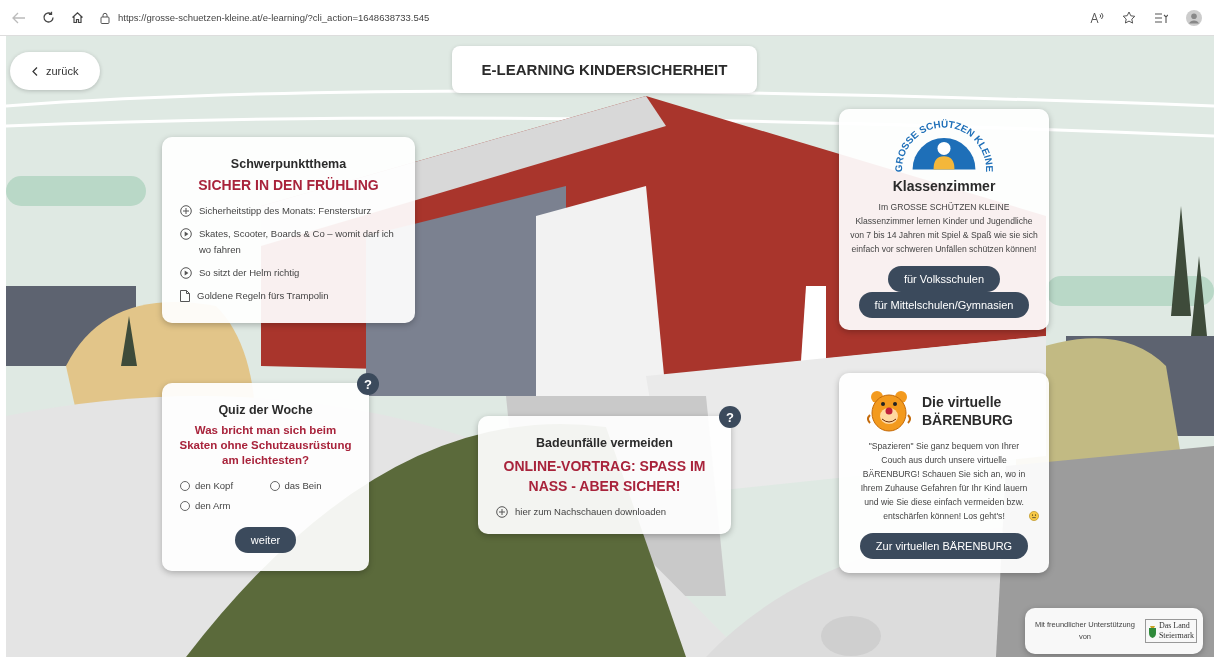 The height and width of the screenshot is (657, 1214). I want to click on bear-castle-button: Zur virtuellen BÄRENBURG, so click(944, 546).